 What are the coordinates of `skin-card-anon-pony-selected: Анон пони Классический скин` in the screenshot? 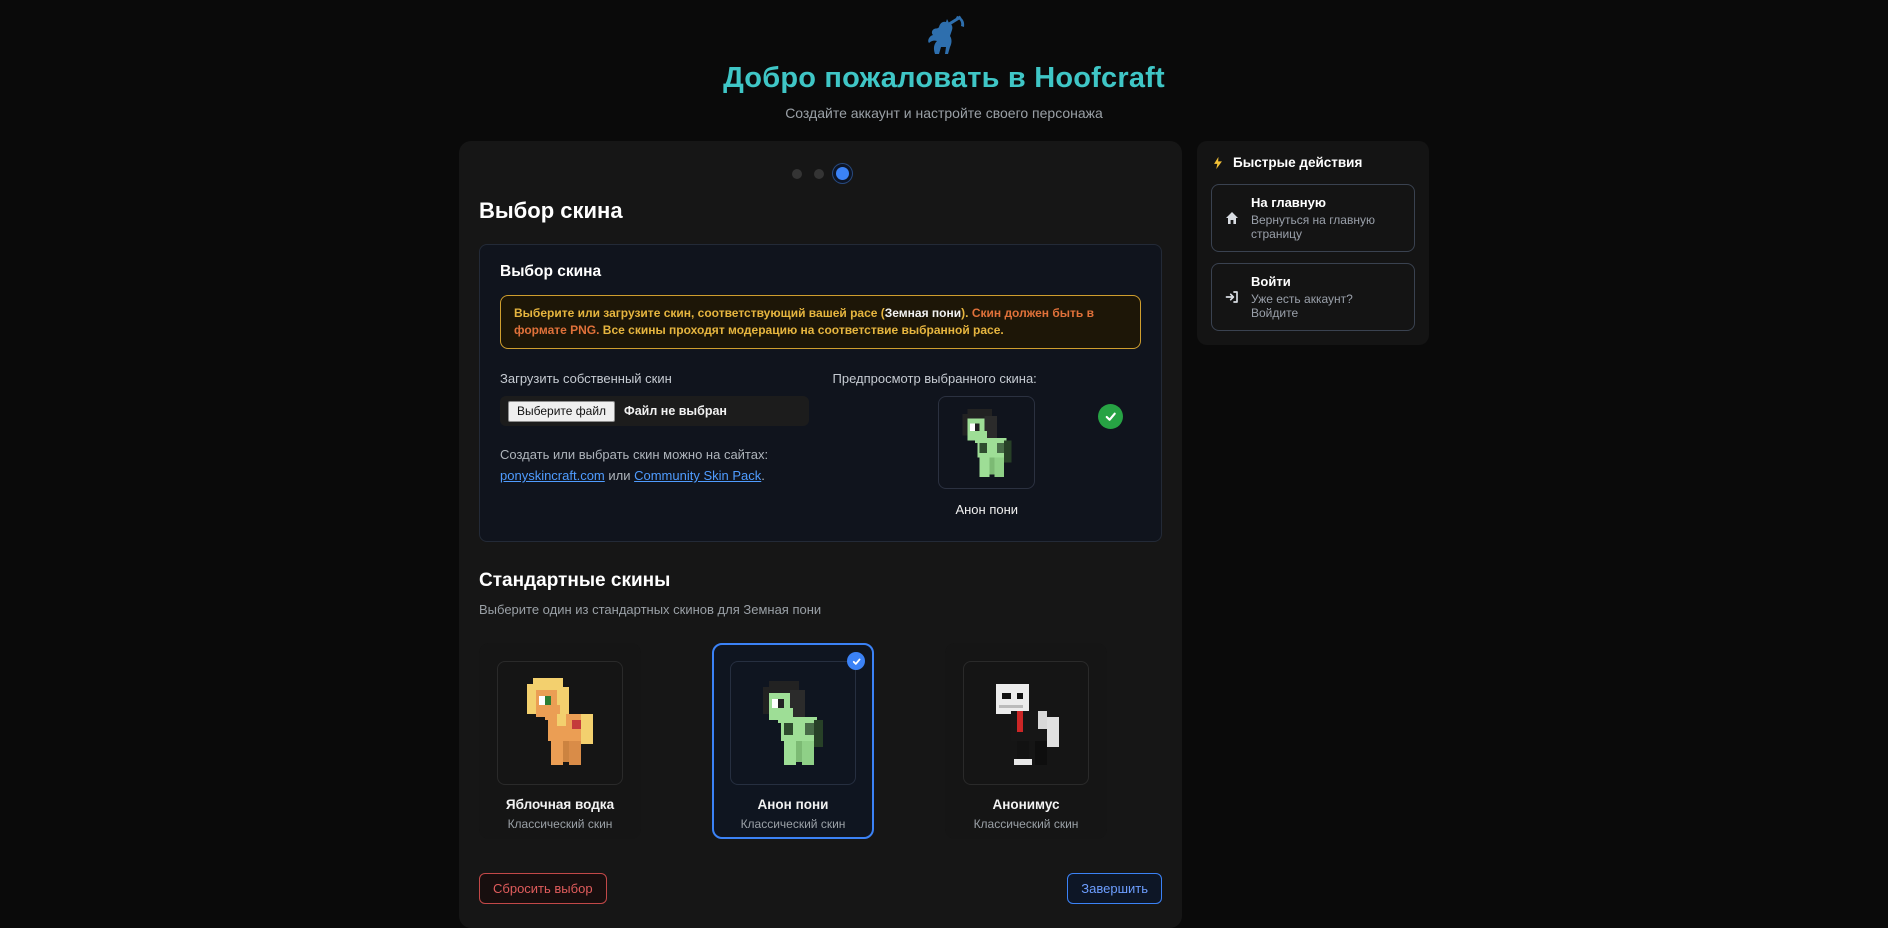 It's located at (793, 741).